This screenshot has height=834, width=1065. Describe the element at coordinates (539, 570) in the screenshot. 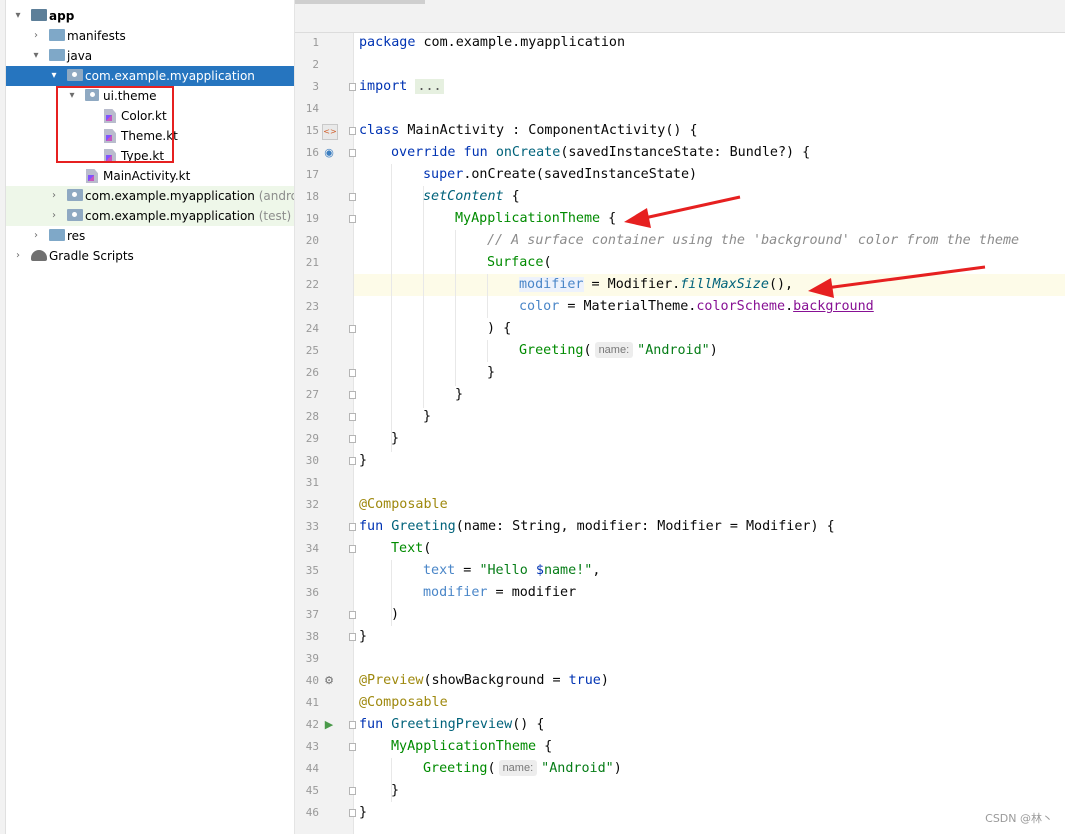

I see `string-template: $` at that location.